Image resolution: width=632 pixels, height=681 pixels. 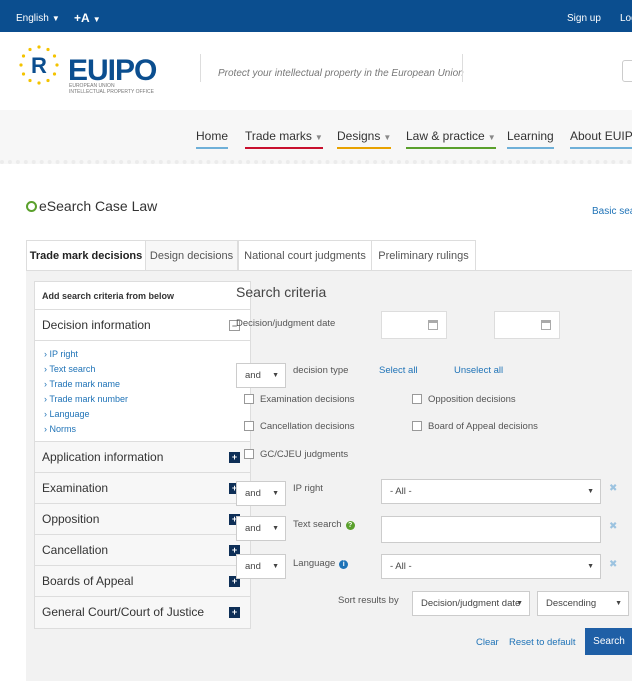 I want to click on sidebar-section-decision-information: Decision information −, so click(x=142, y=325).